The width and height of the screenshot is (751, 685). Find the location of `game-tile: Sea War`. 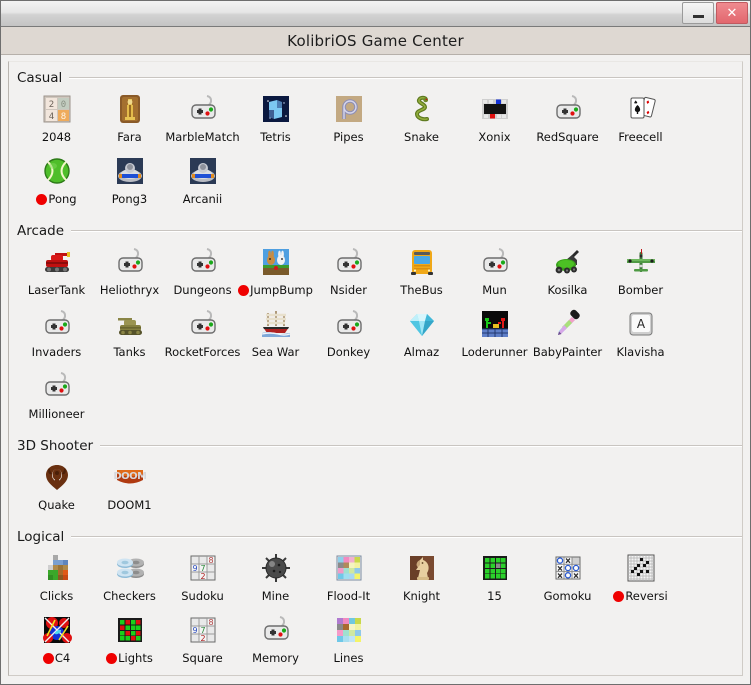

game-tile: Sea War is located at coordinates (275, 337).